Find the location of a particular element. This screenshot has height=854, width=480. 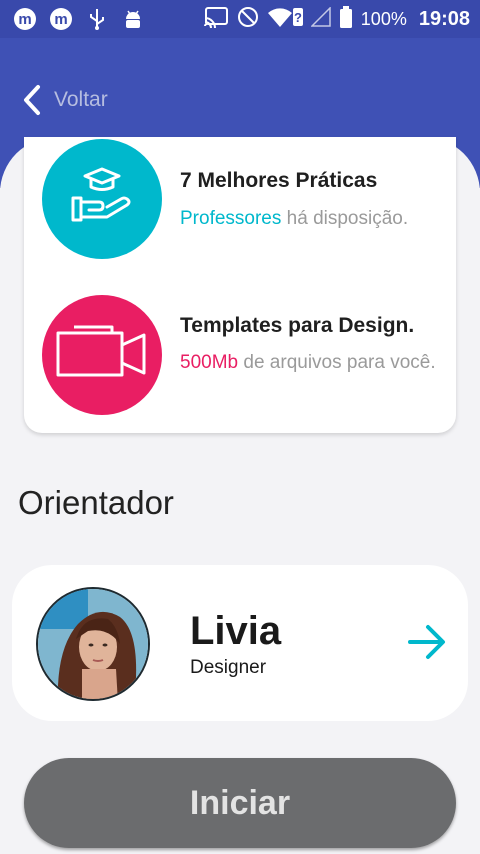

avatar is located at coordinates (93, 644).